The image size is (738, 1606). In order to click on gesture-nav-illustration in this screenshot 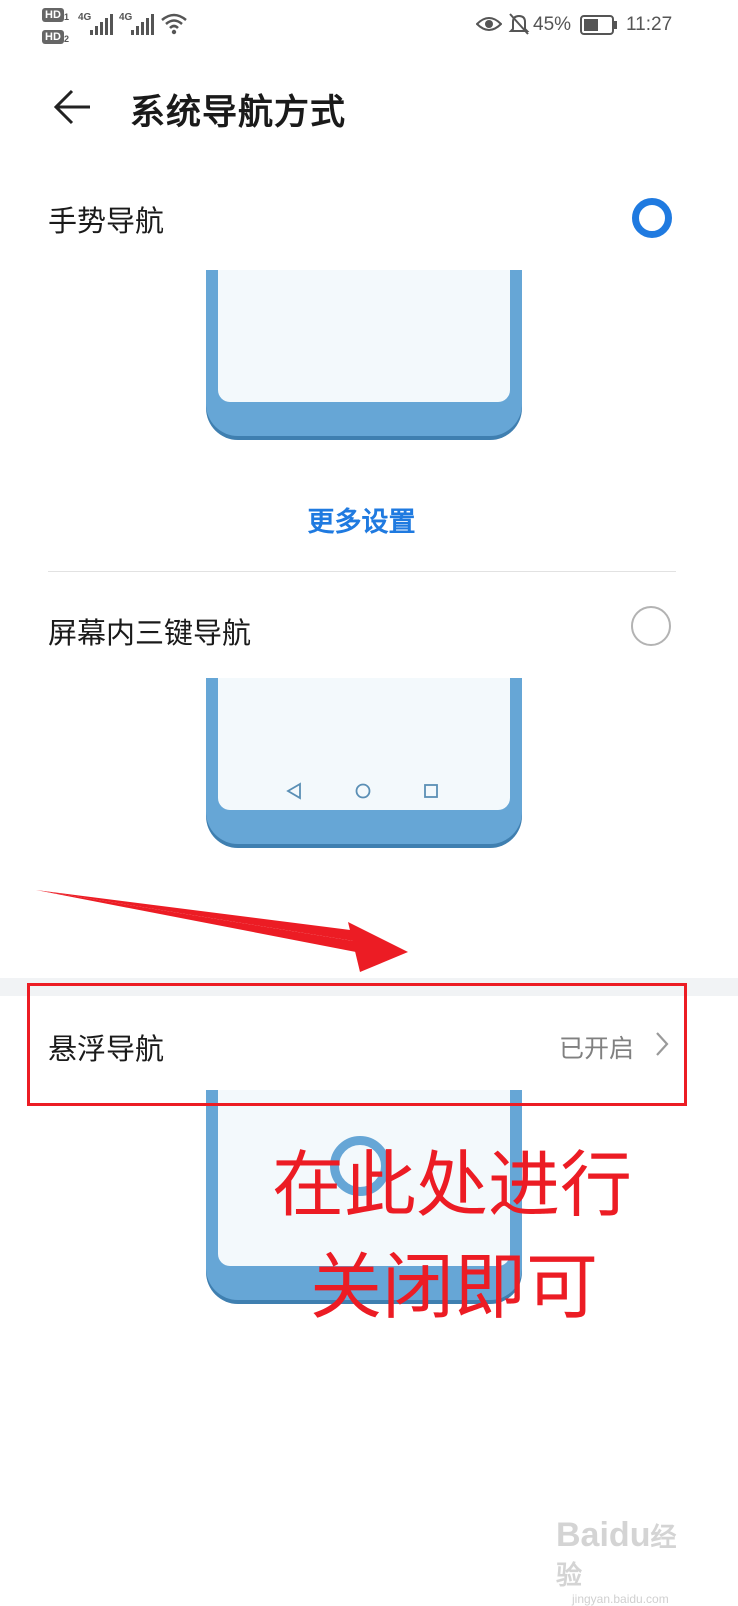, I will do `click(364, 353)`.